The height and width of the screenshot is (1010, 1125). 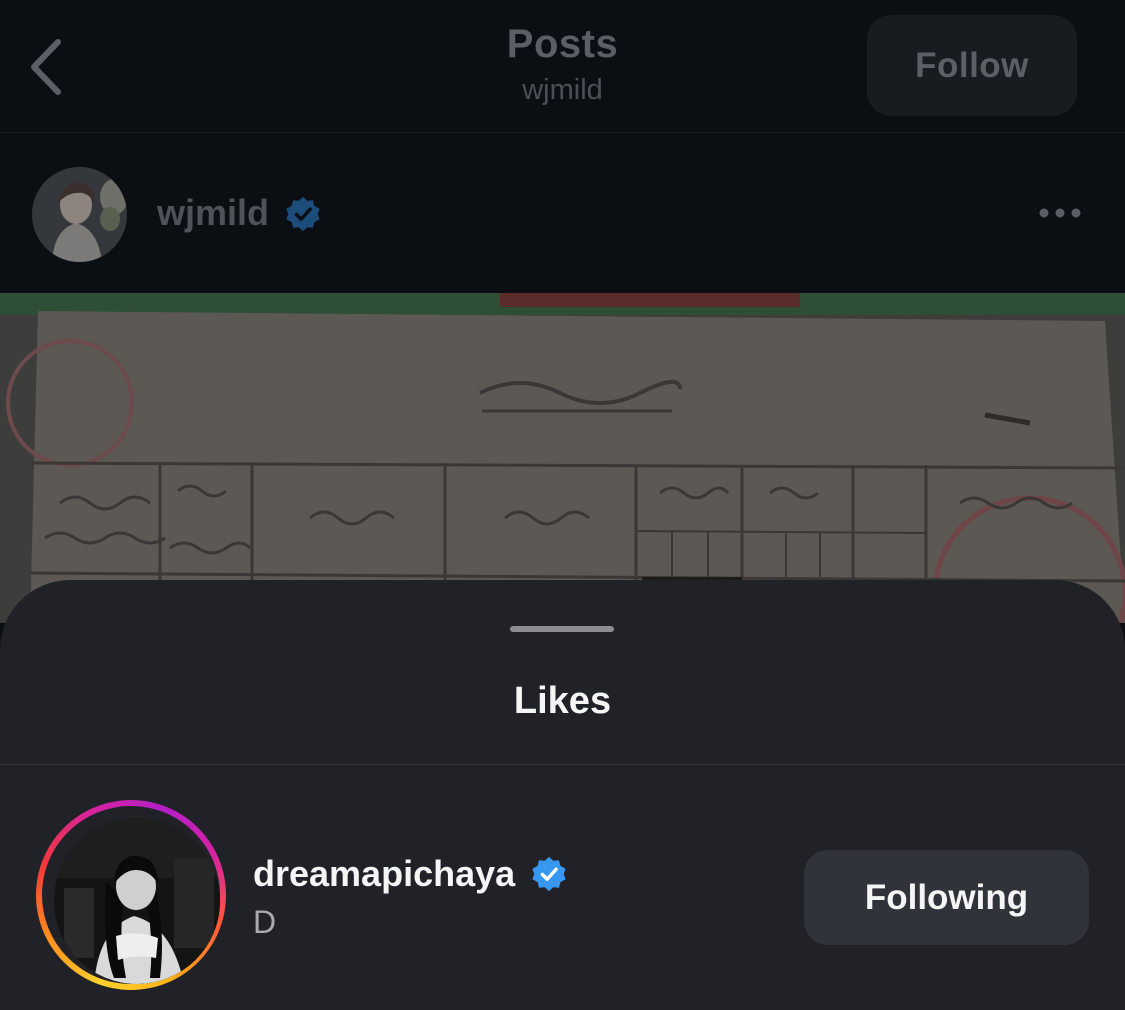 I want to click on following-button: Following, so click(x=946, y=897).